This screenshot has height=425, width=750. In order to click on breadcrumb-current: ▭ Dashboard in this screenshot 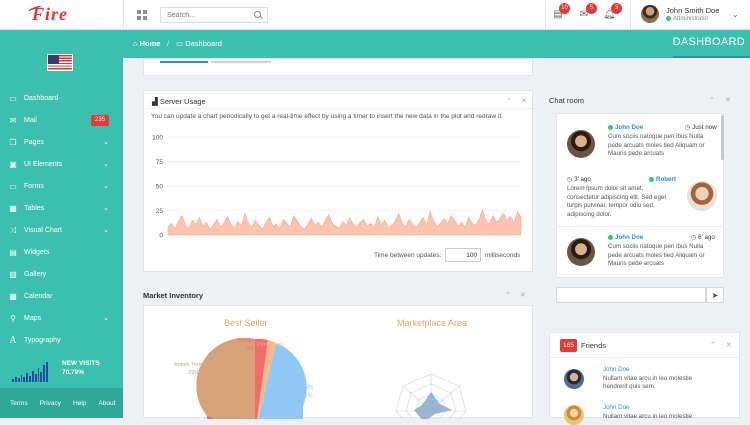, I will do `click(199, 43)`.